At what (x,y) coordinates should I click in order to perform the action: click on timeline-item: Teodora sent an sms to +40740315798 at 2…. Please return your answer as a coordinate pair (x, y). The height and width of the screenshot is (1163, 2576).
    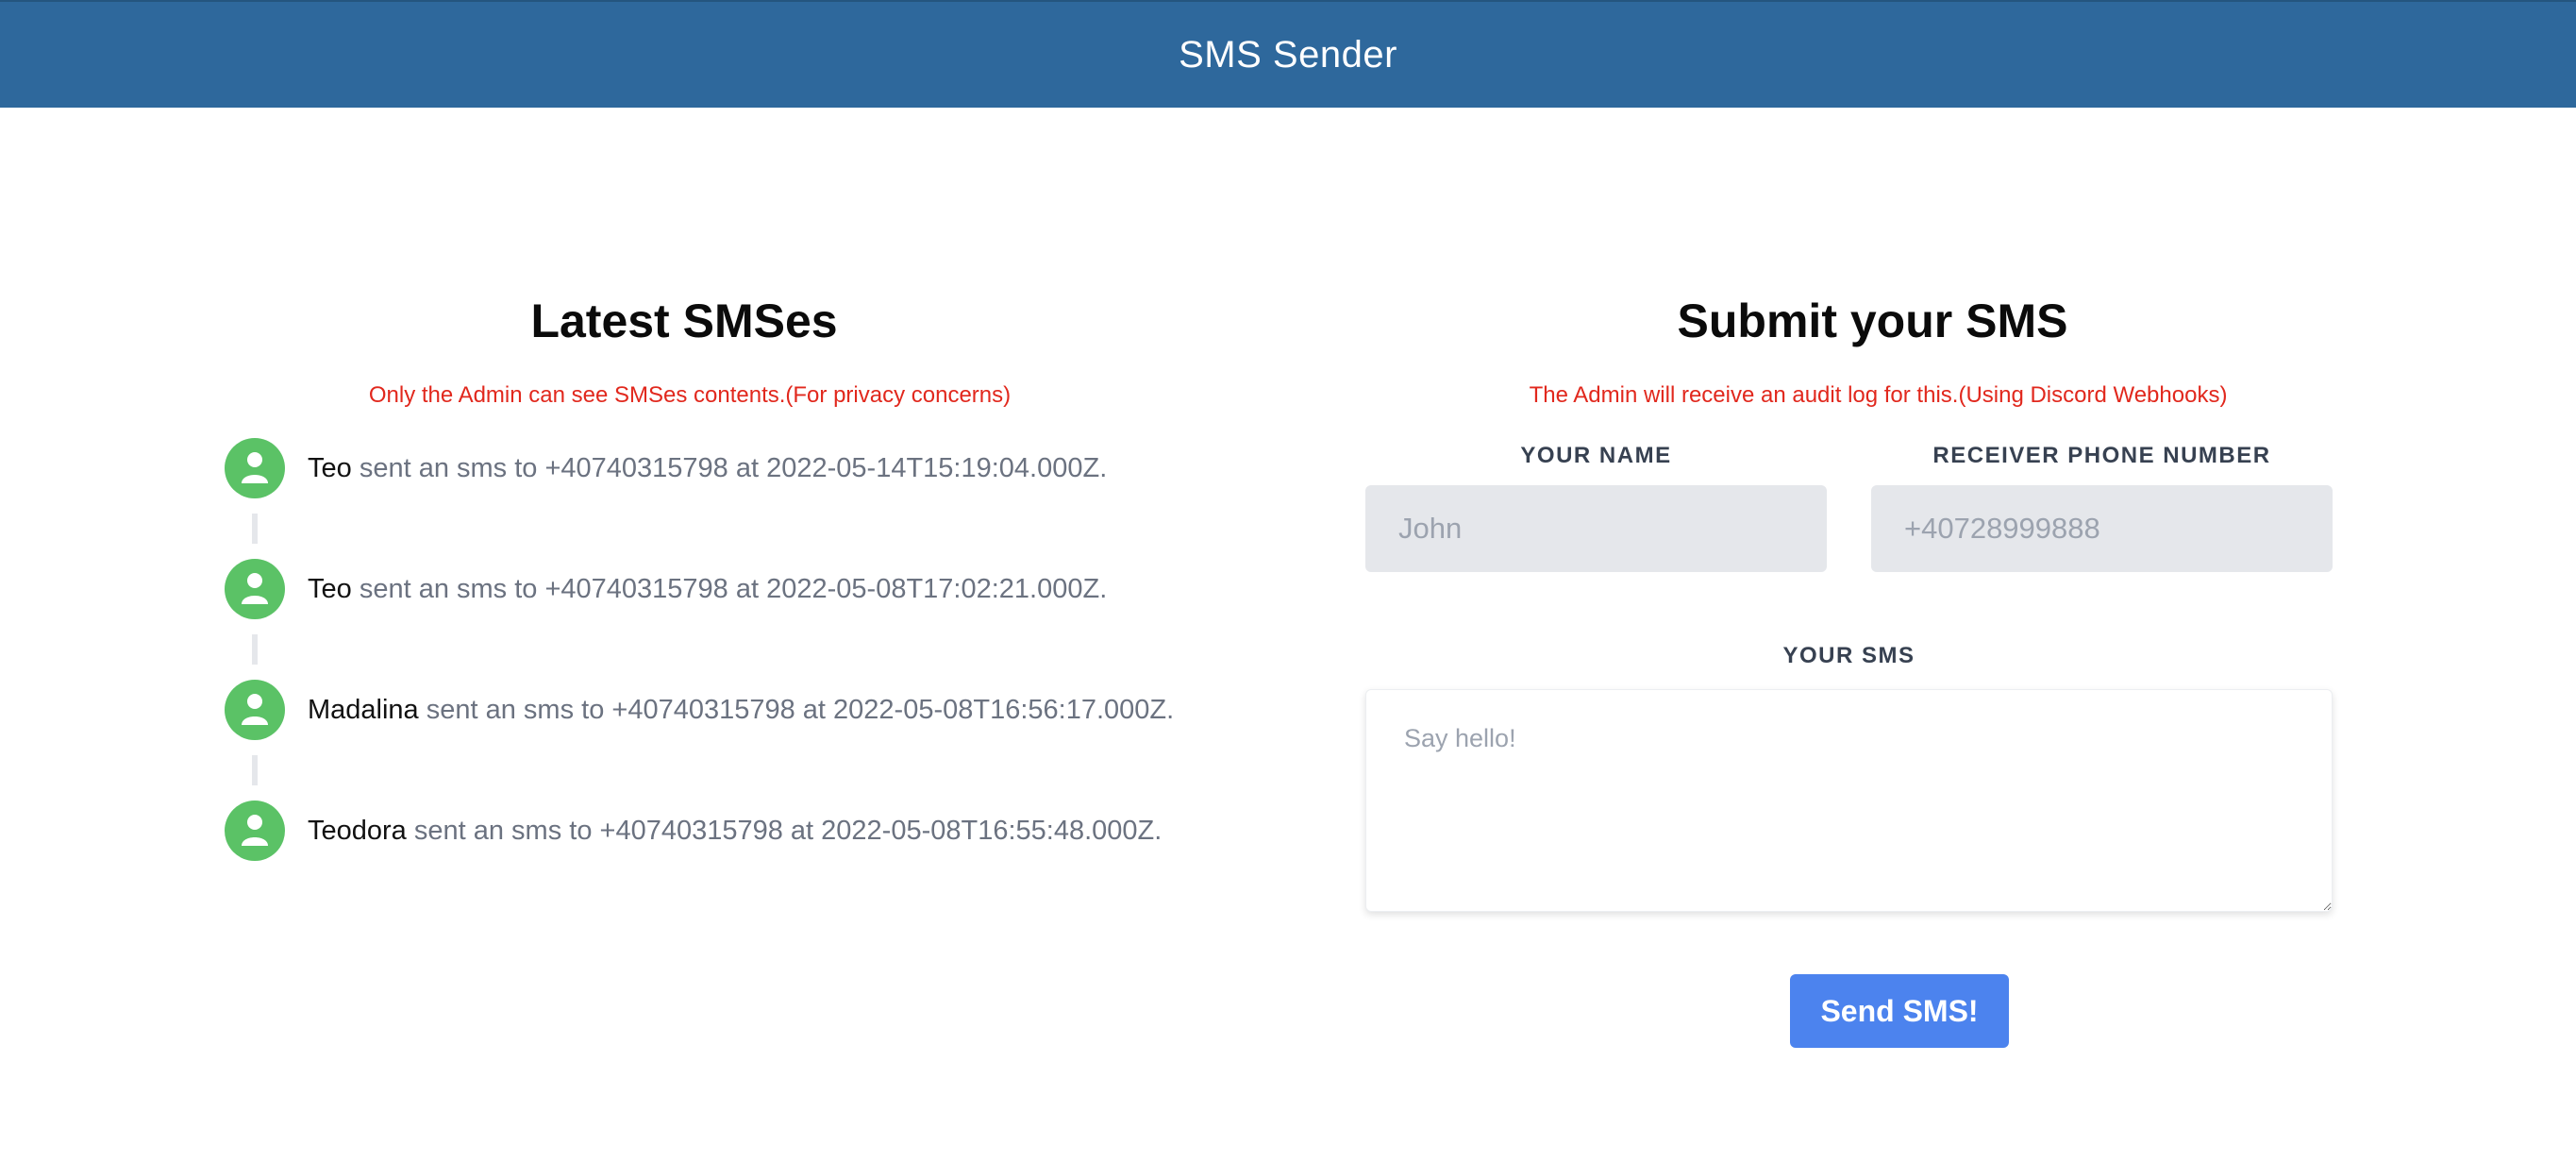
    Looking at the image, I should click on (758, 831).